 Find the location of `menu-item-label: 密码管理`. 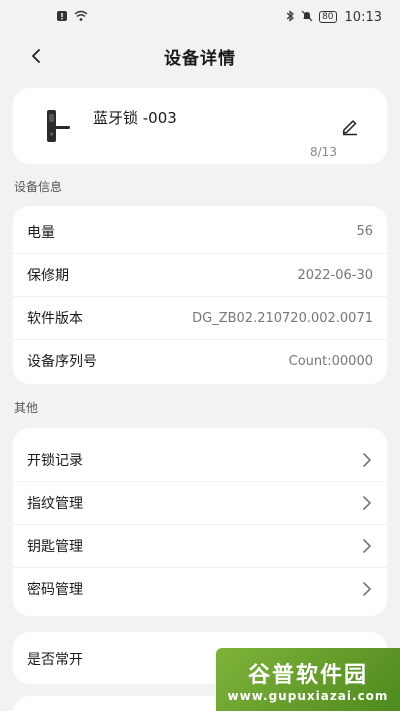

menu-item-label: 密码管理 is located at coordinates (55, 590).